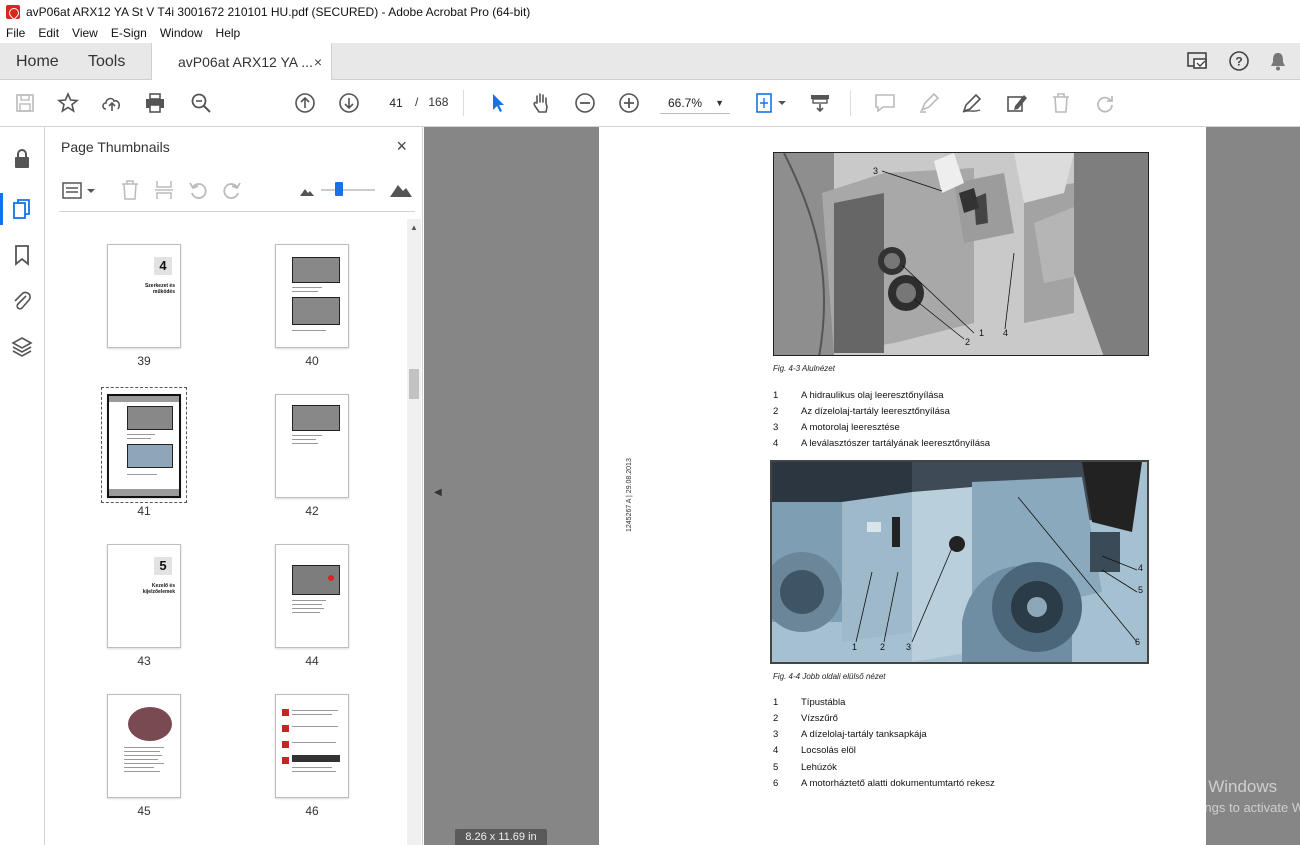  Describe the element at coordinates (498, 103) in the screenshot. I see `select-cursor-icon` at that location.